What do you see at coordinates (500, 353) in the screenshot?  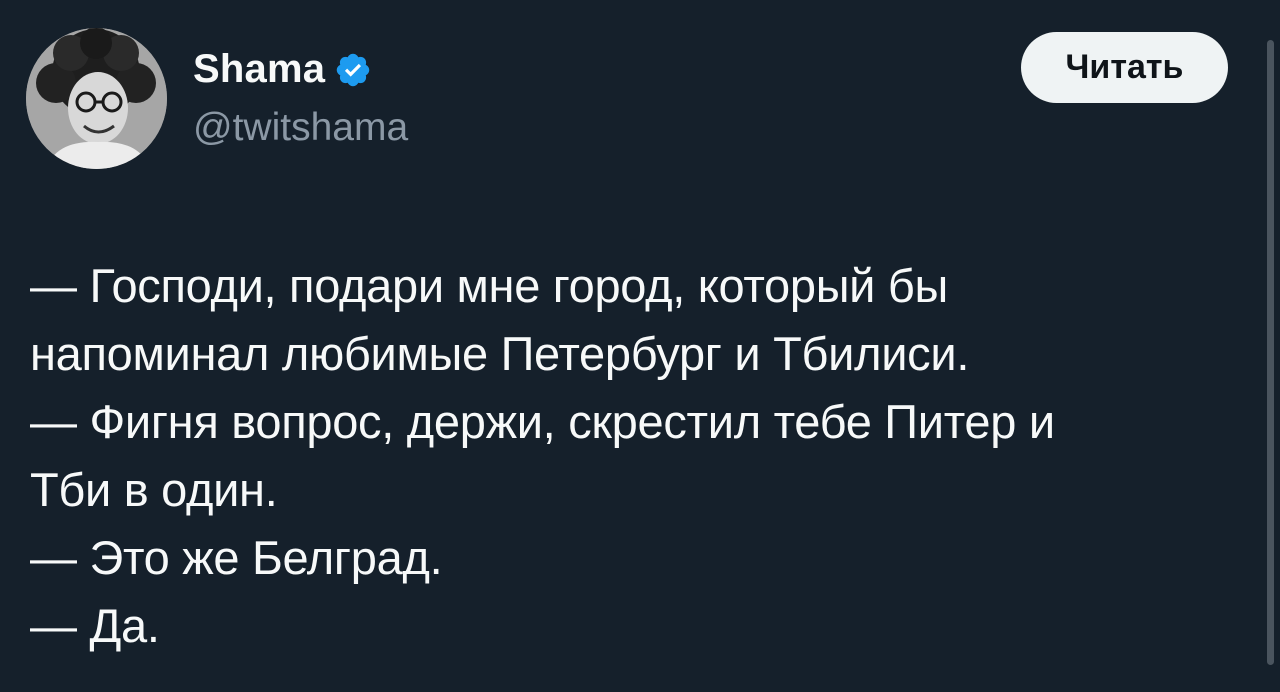 I see `tweet-line: напоминал любимые Петербург и Тбилиси.` at bounding box center [500, 353].